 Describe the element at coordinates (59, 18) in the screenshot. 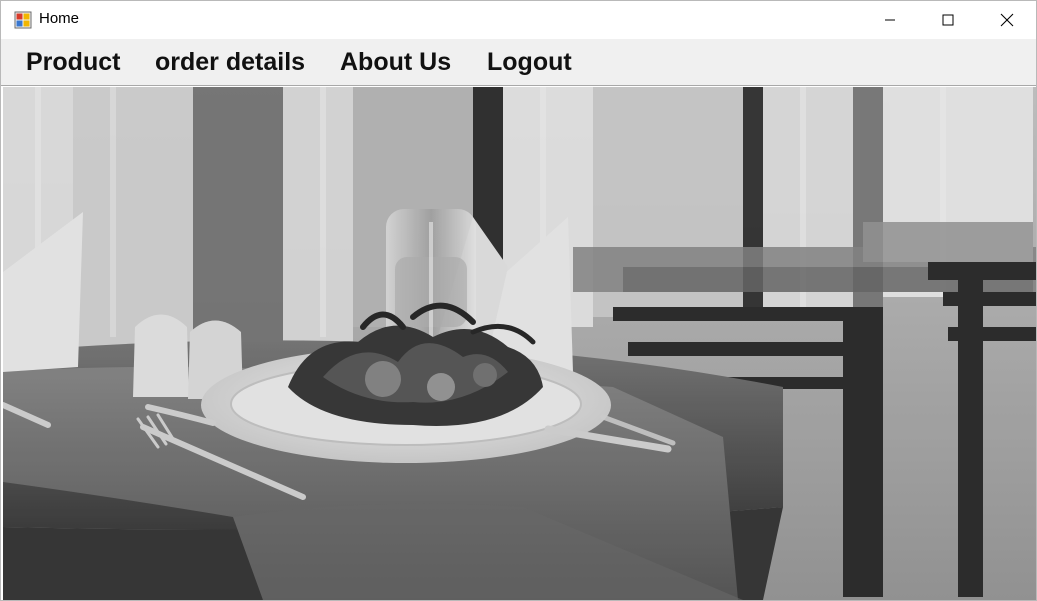

I see `window-title: Home` at that location.